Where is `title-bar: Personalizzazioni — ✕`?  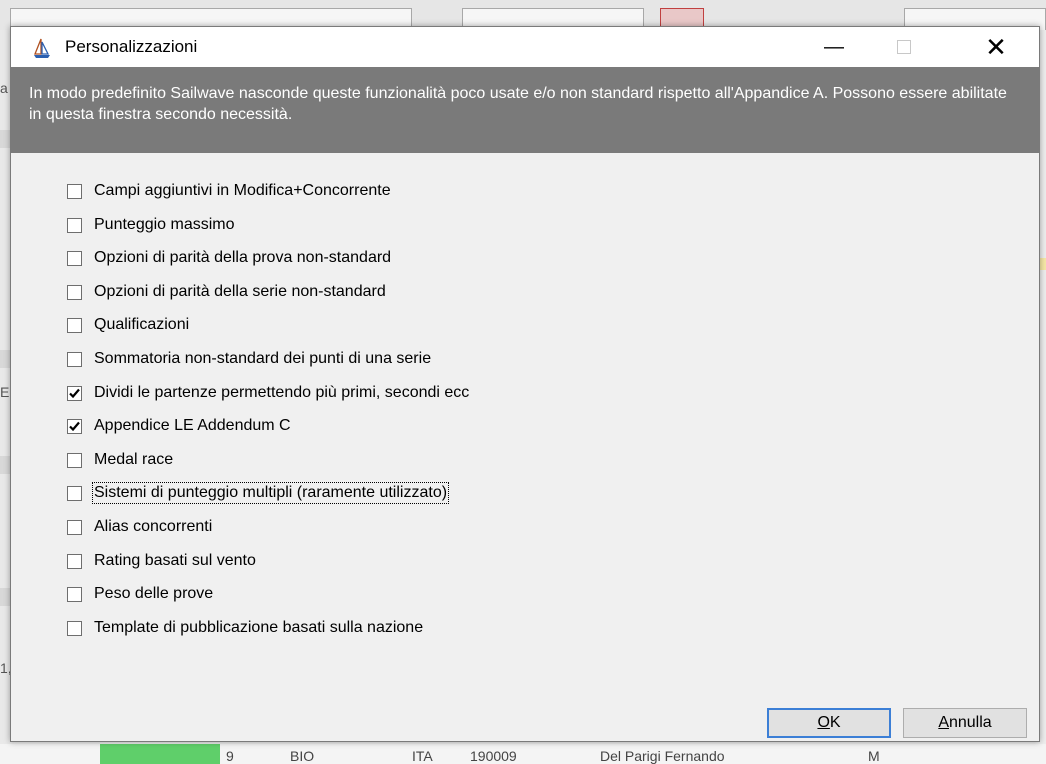 title-bar: Personalizzazioni — ✕ is located at coordinates (525, 47).